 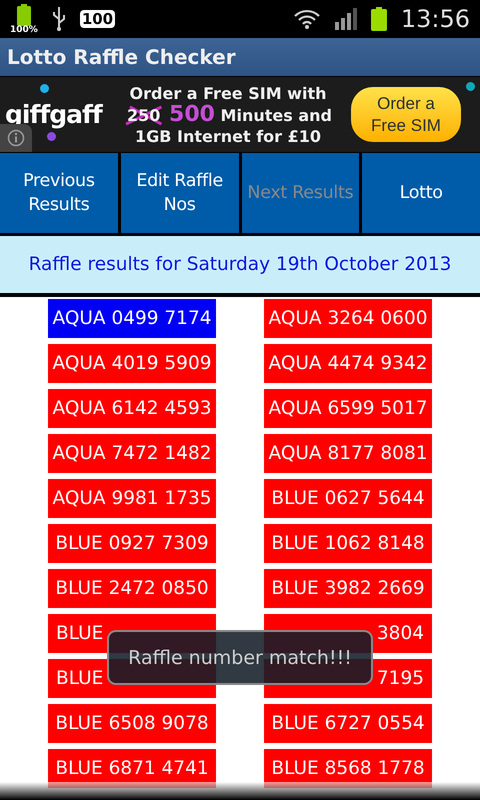 I want to click on raffle-ticket: AQUA 4019 5909, so click(x=132, y=363).